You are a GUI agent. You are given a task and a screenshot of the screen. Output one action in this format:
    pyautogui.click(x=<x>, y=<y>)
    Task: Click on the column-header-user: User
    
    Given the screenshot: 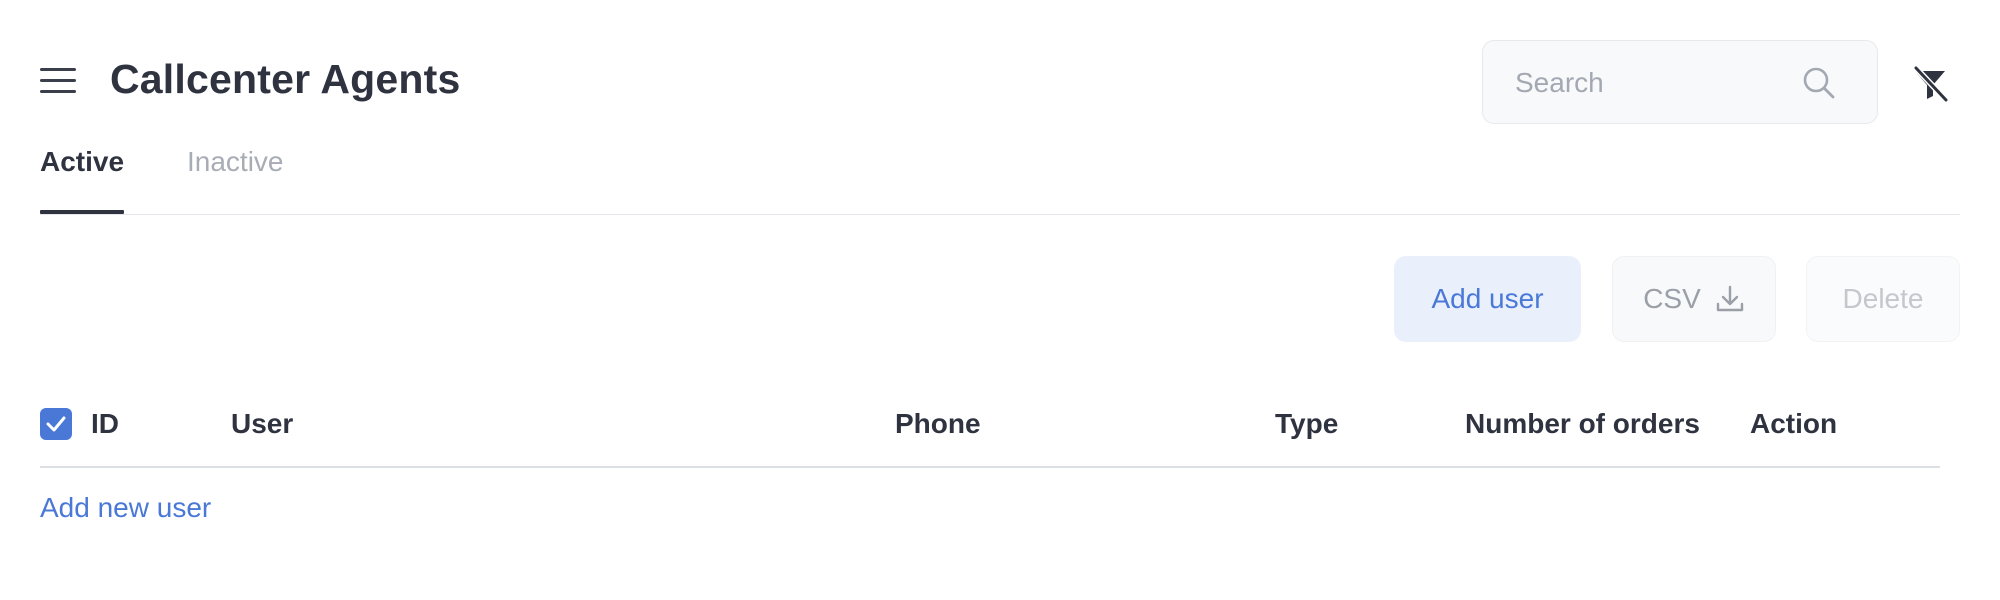 What is the action you would take?
    pyautogui.click(x=262, y=424)
    